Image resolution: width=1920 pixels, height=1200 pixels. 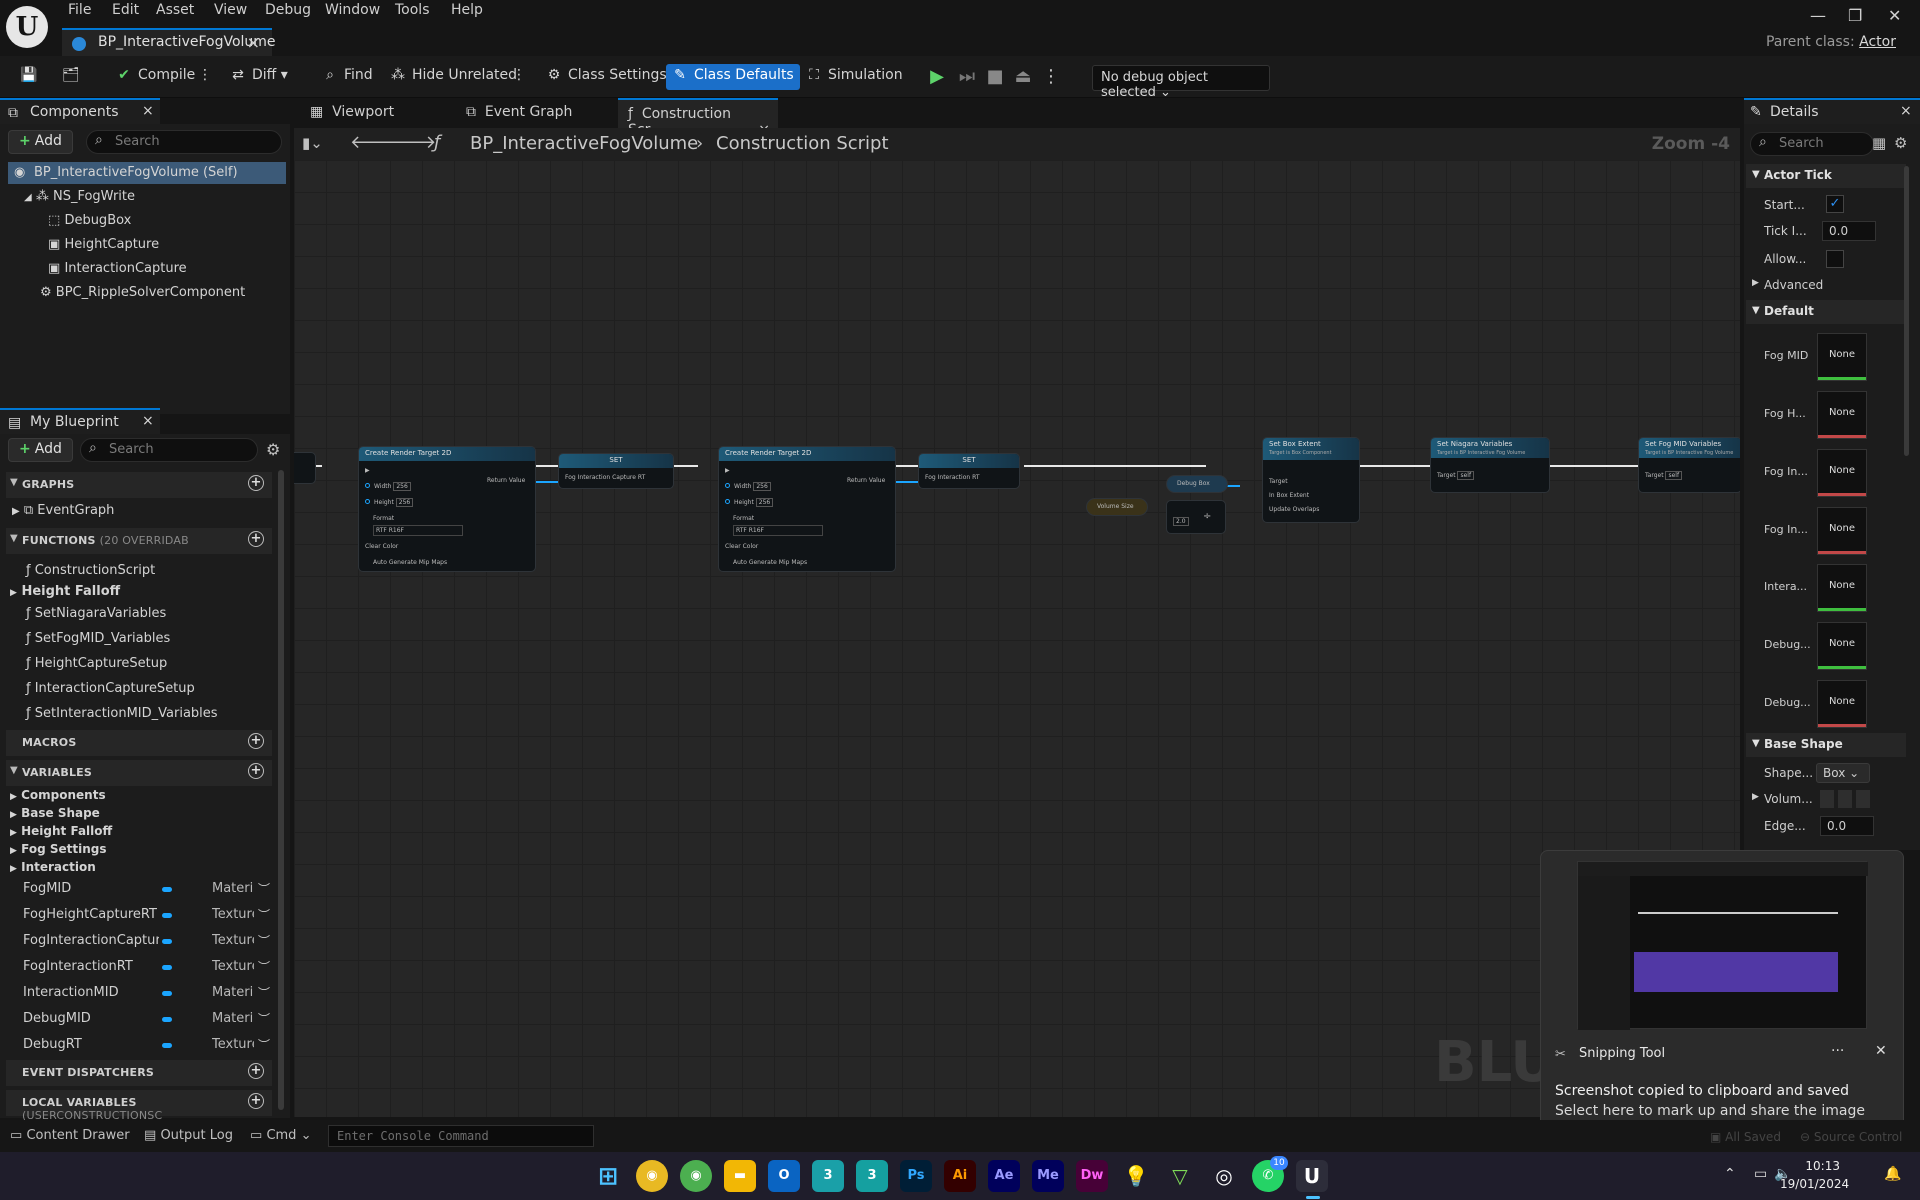 I want to click on close-icon: ×, so click(x=253, y=42).